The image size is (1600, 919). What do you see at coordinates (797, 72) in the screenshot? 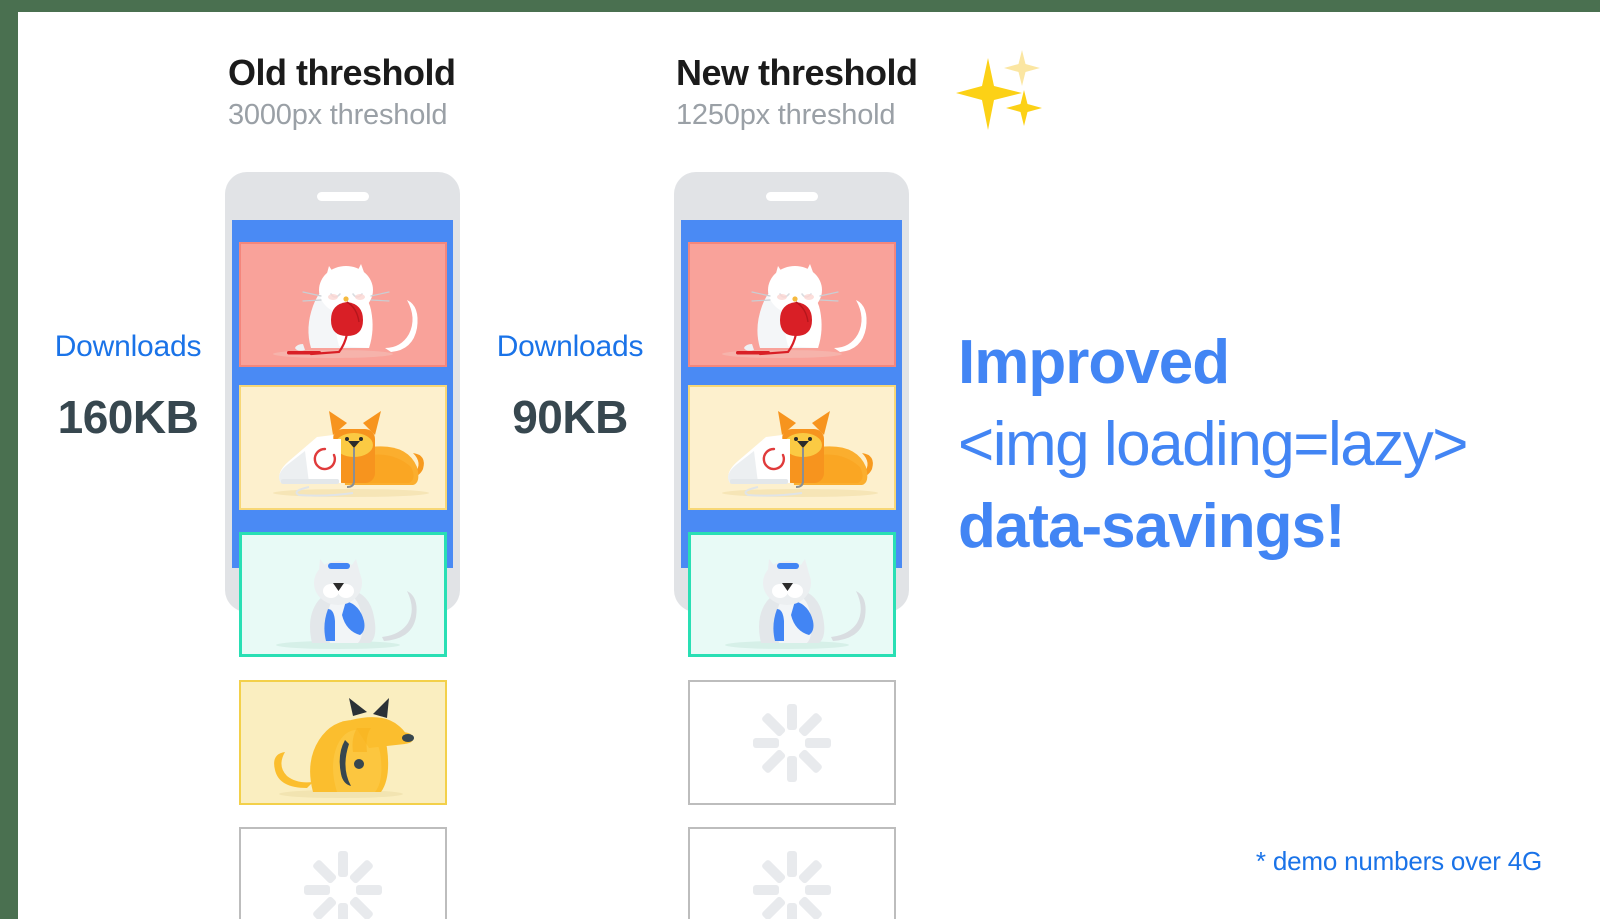
I see `column-title-new: New threshold` at bounding box center [797, 72].